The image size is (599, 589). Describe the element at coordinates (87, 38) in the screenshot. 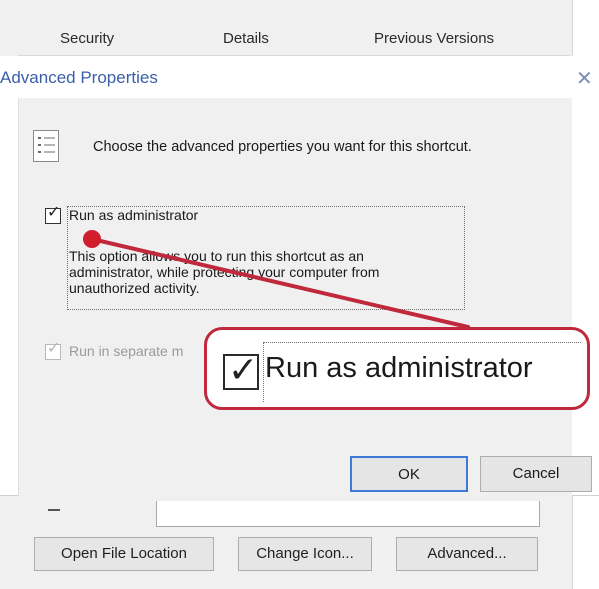

I see `tab-security: Security` at that location.